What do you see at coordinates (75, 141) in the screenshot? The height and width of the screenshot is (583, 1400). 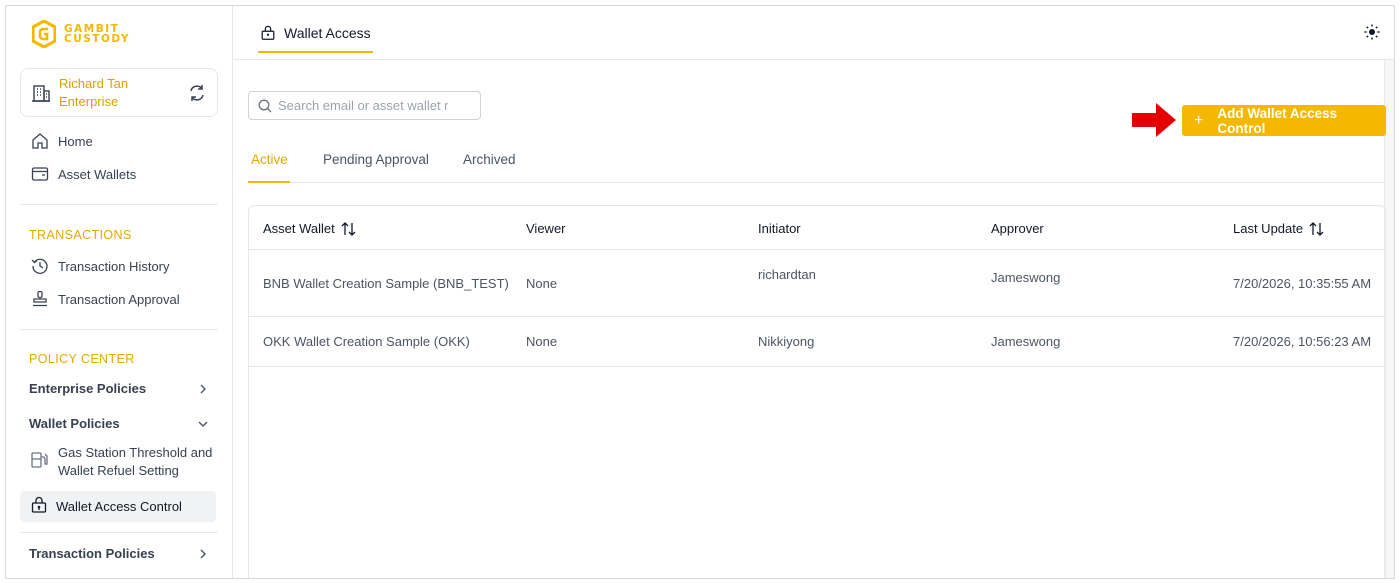 I see `nav-home-label: Home` at bounding box center [75, 141].